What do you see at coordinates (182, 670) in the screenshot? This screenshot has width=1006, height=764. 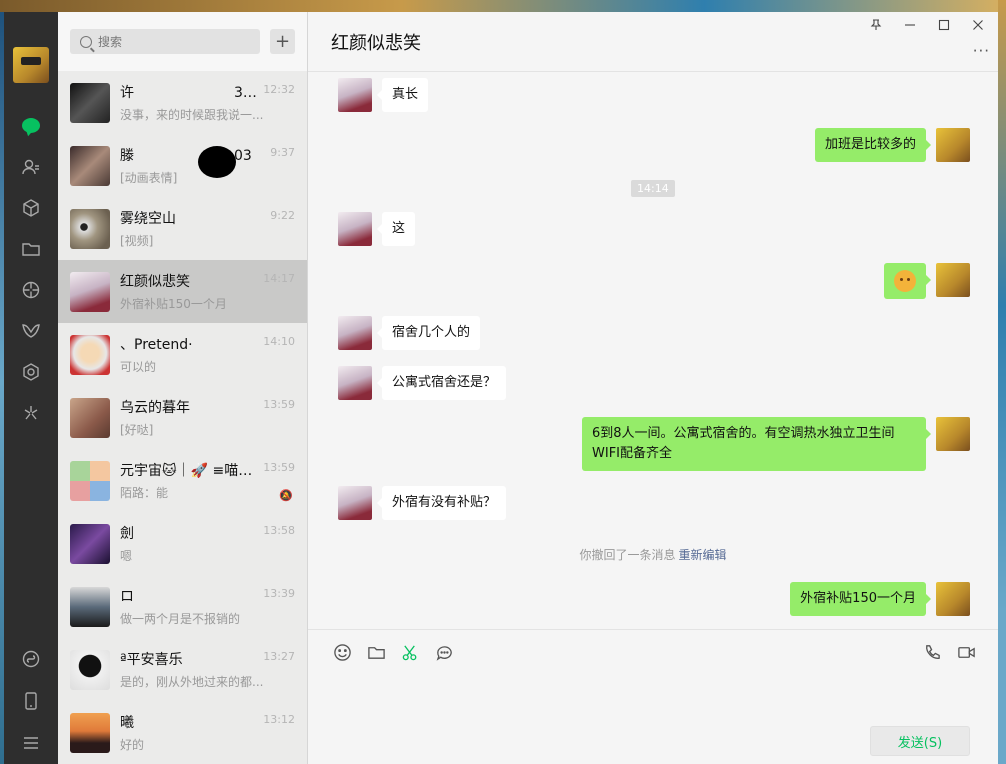 I see `conversation-item: ª平安喜乐 是的，刚从外地过来的都... 13:27` at bounding box center [182, 670].